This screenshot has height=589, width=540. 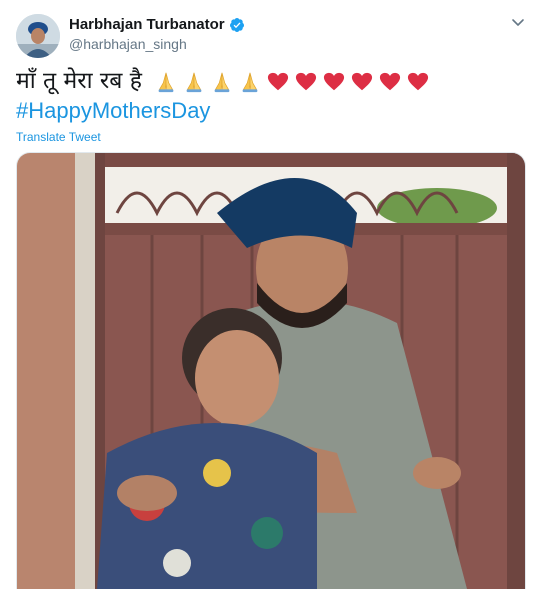 I want to click on tweet-text-line: माँ तू मेरा रब है, so click(x=225, y=81).